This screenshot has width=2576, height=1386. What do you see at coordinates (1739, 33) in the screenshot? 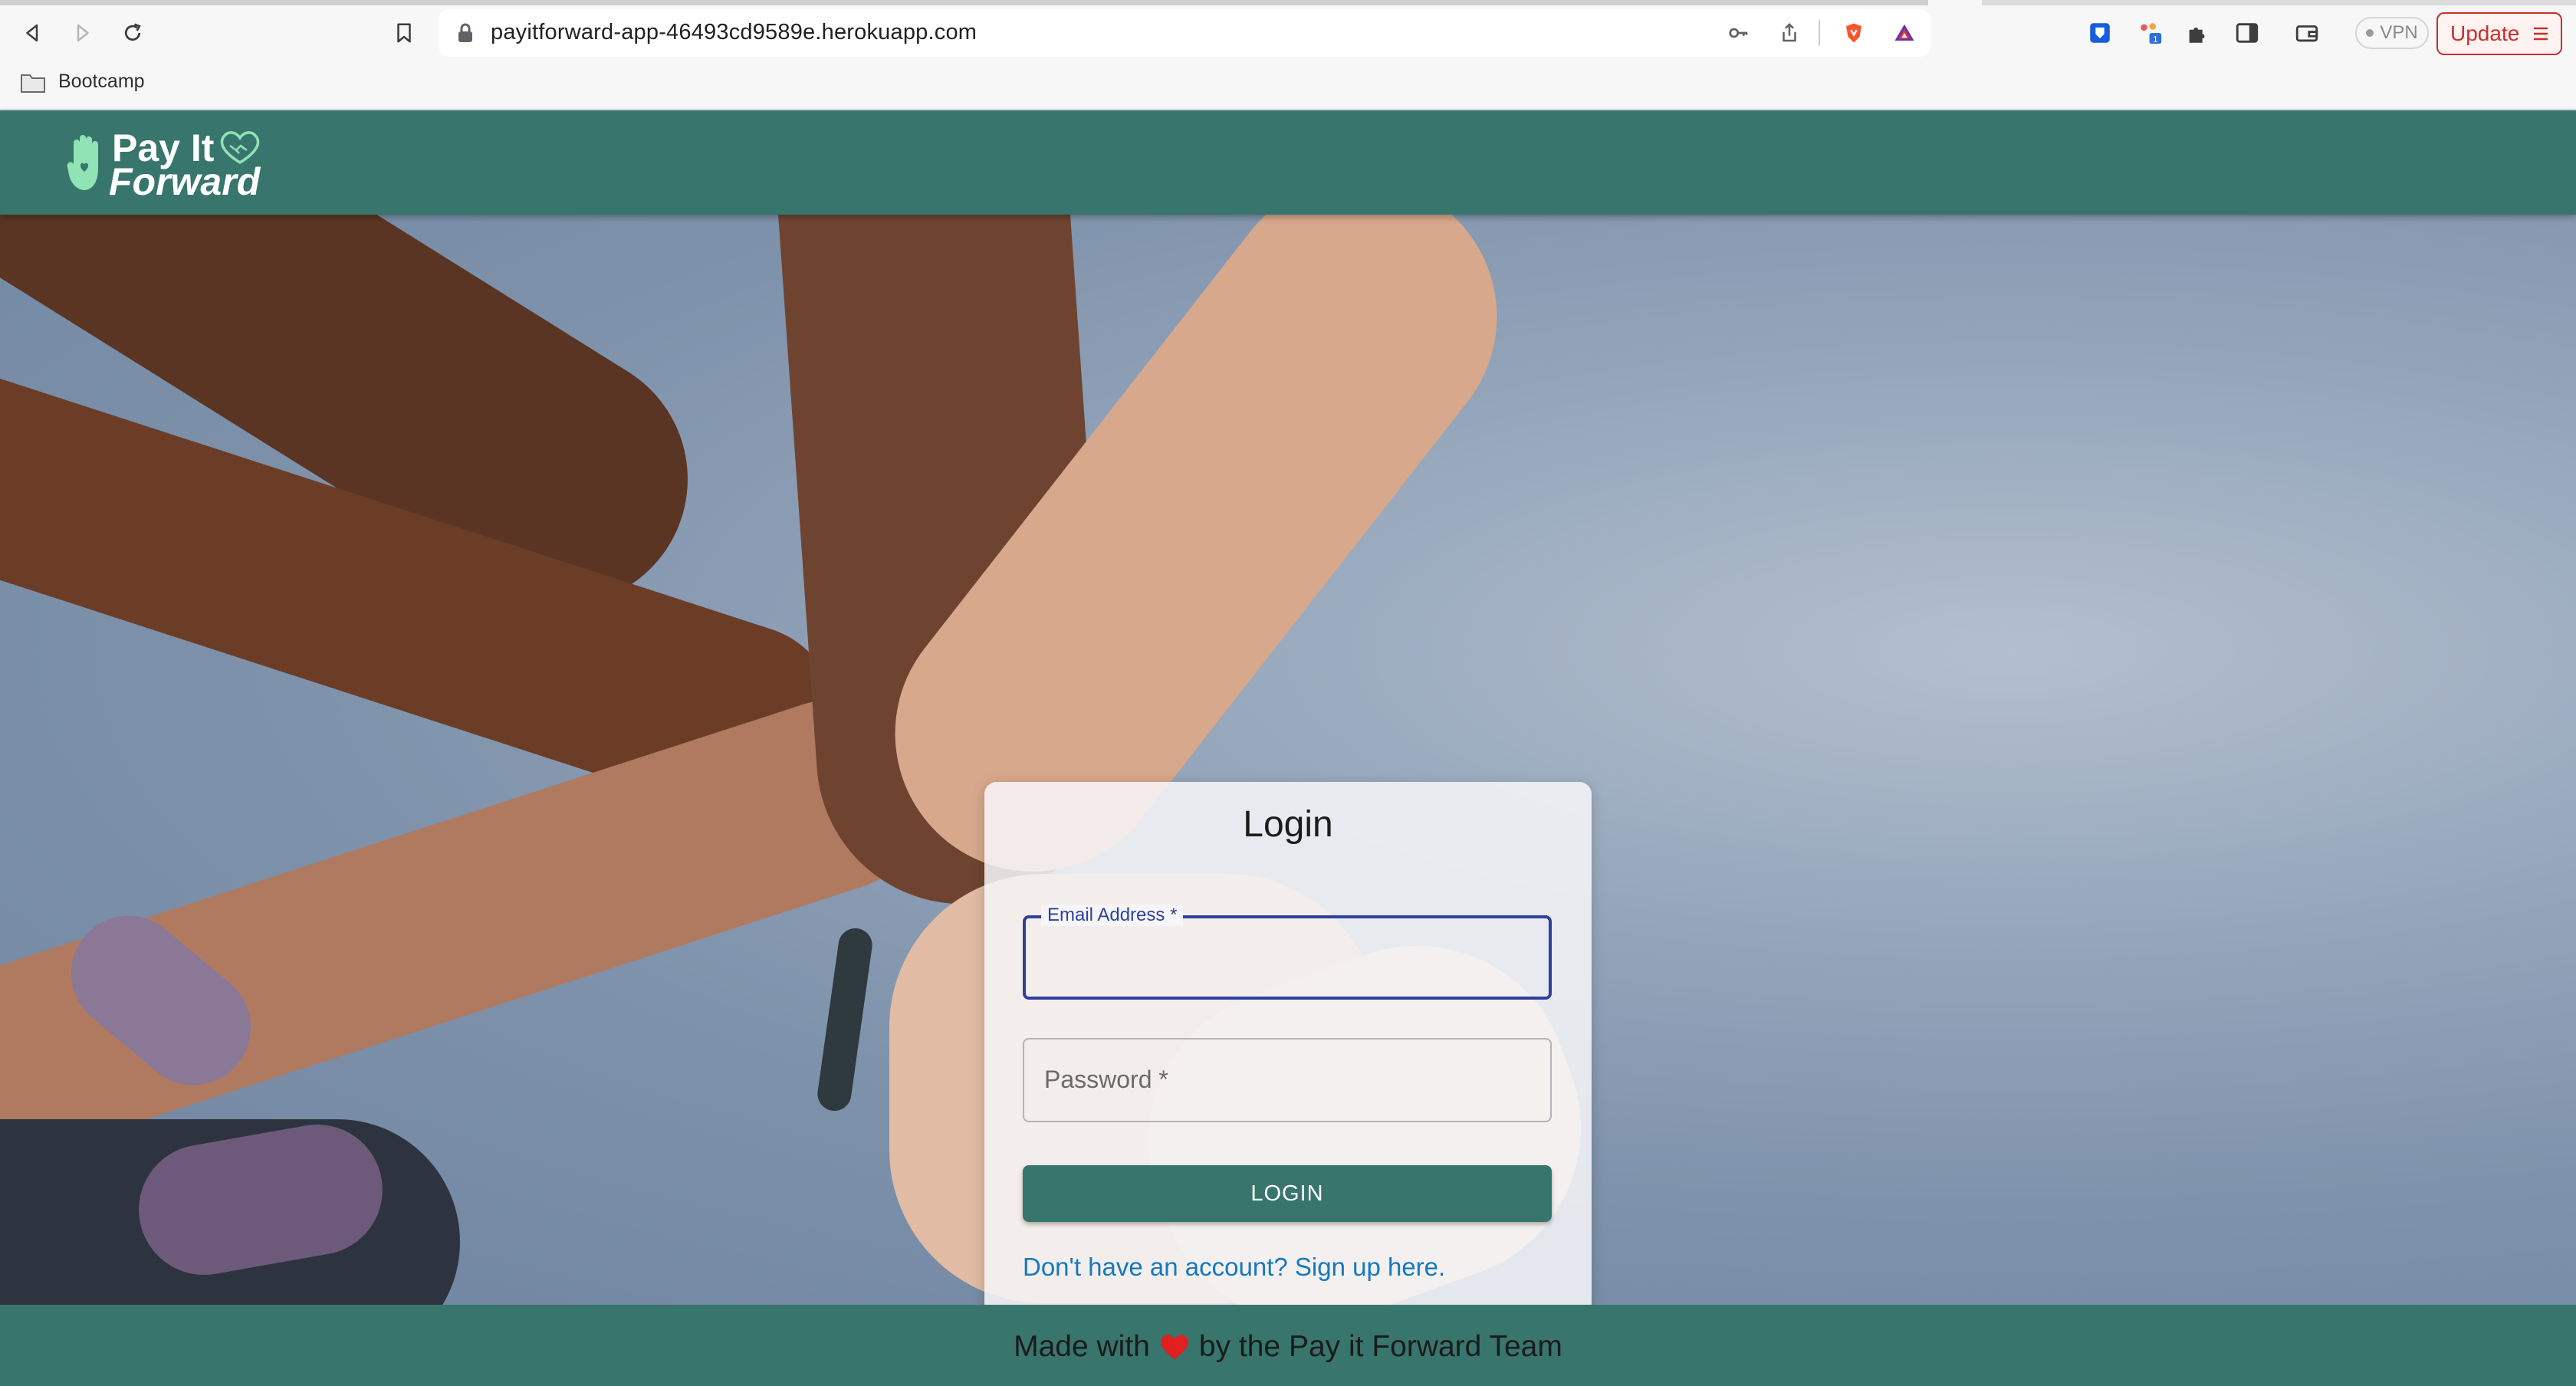
I see `password-key-icon` at bounding box center [1739, 33].